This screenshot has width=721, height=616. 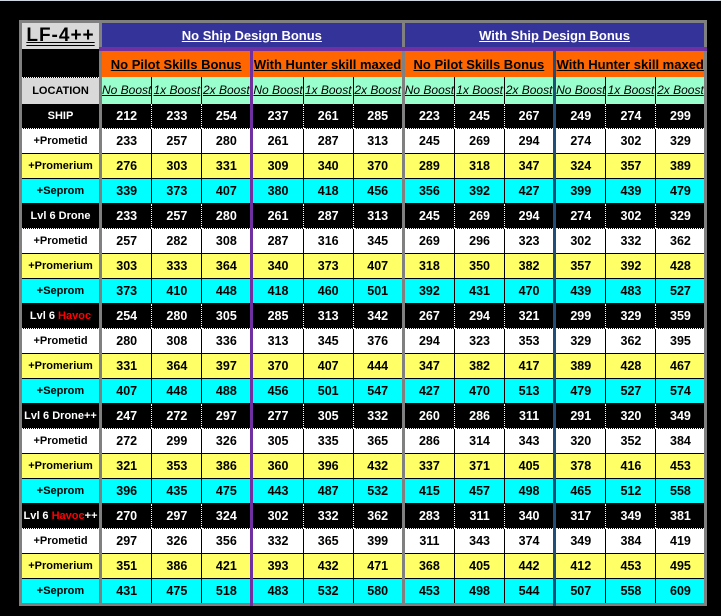 I want to click on value-cell: 299, so click(x=176, y=441).